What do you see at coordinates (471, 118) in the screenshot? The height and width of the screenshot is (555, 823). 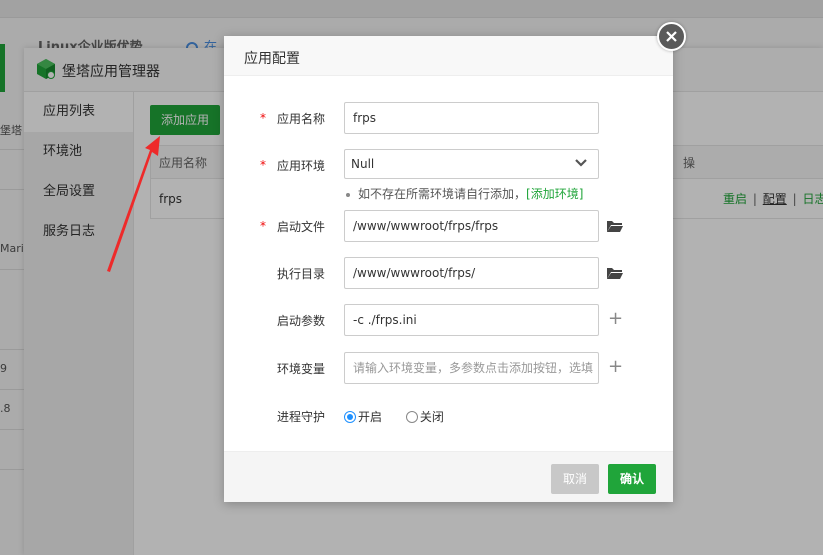 I see `app-name-input: frps` at bounding box center [471, 118].